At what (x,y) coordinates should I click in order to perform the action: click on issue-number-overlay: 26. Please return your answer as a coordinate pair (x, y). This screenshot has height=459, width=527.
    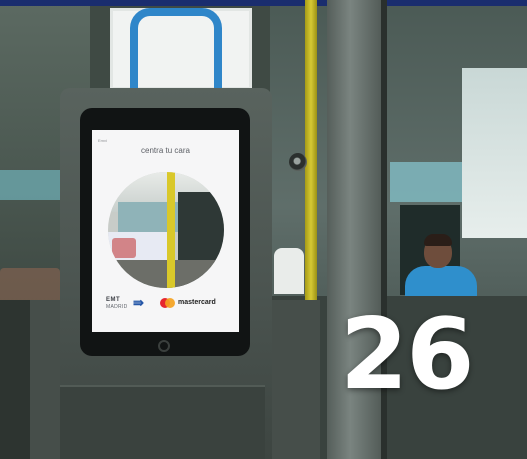
    Looking at the image, I should click on (407, 355).